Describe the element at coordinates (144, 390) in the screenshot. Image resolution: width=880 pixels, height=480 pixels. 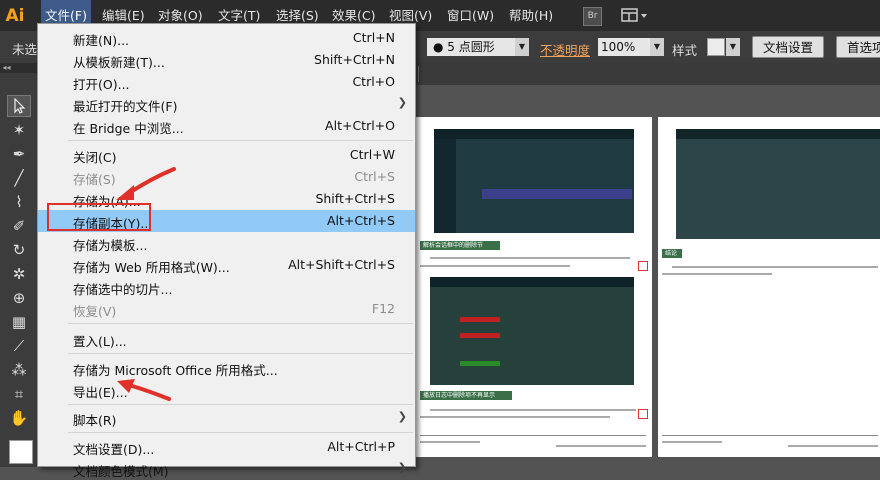
I see `annotation-arrow-icon` at that location.